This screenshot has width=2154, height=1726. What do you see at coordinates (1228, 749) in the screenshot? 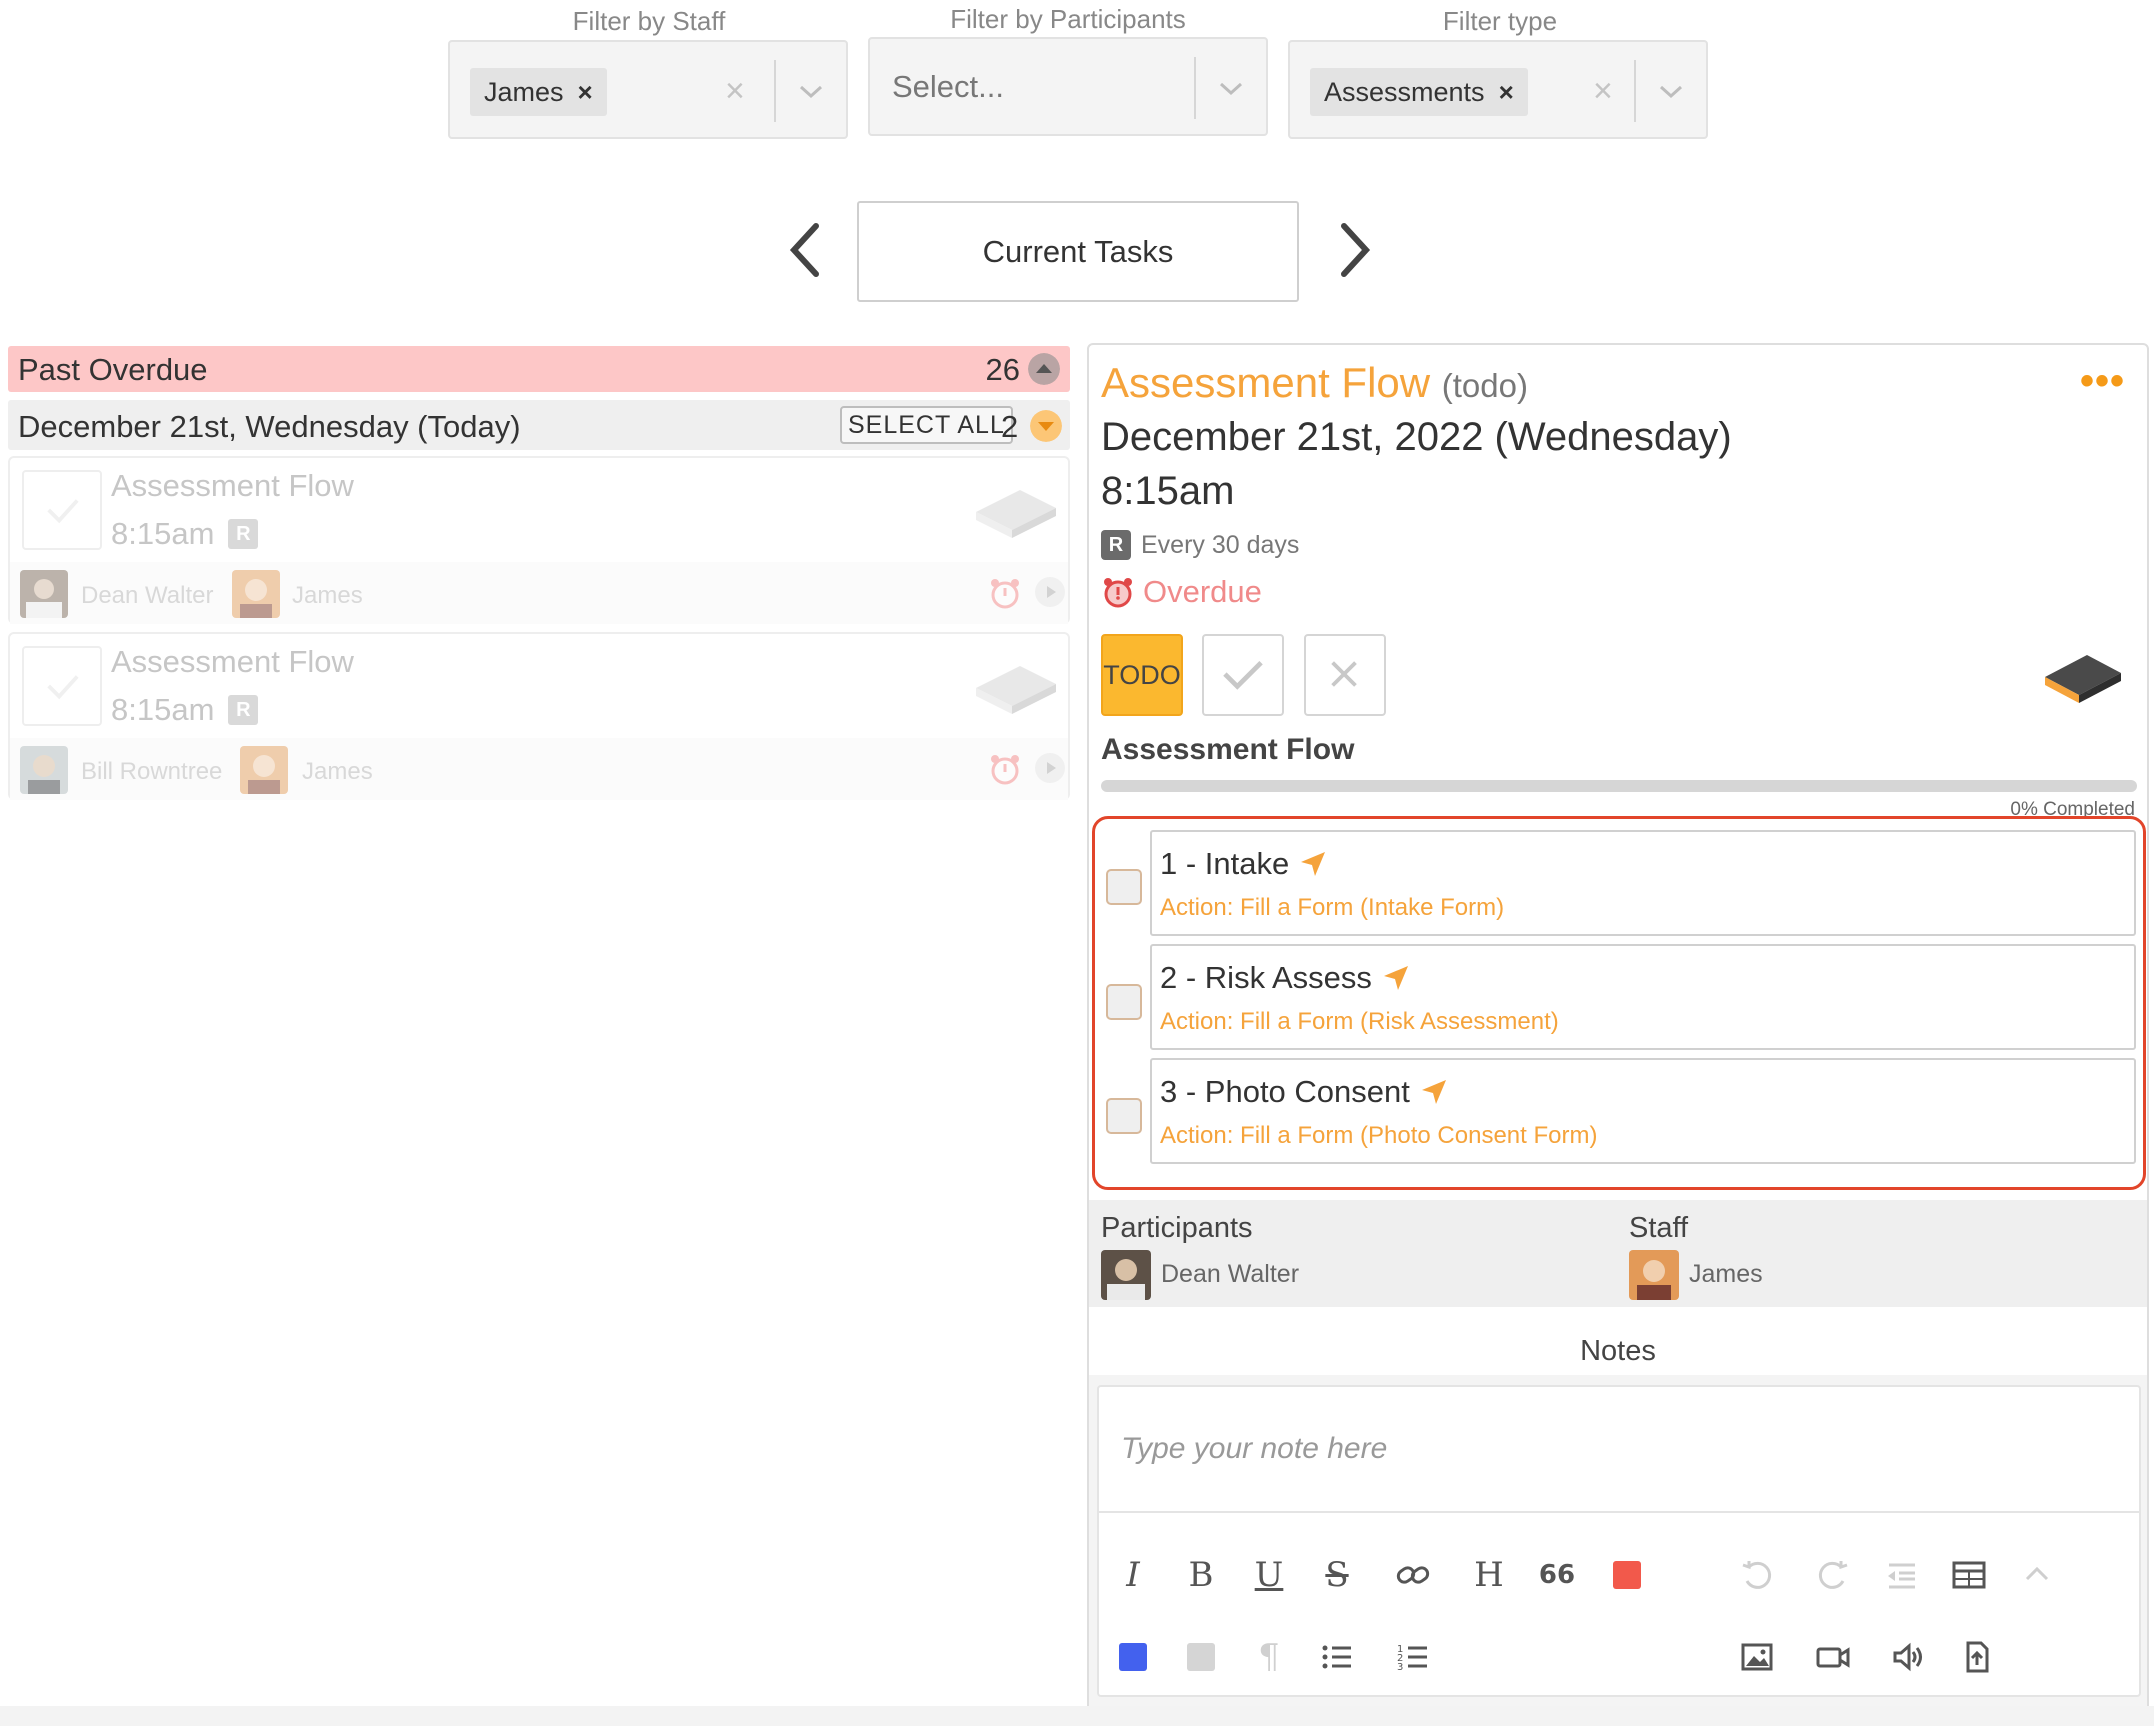
I see `flow-title: Assessment Flow` at bounding box center [1228, 749].